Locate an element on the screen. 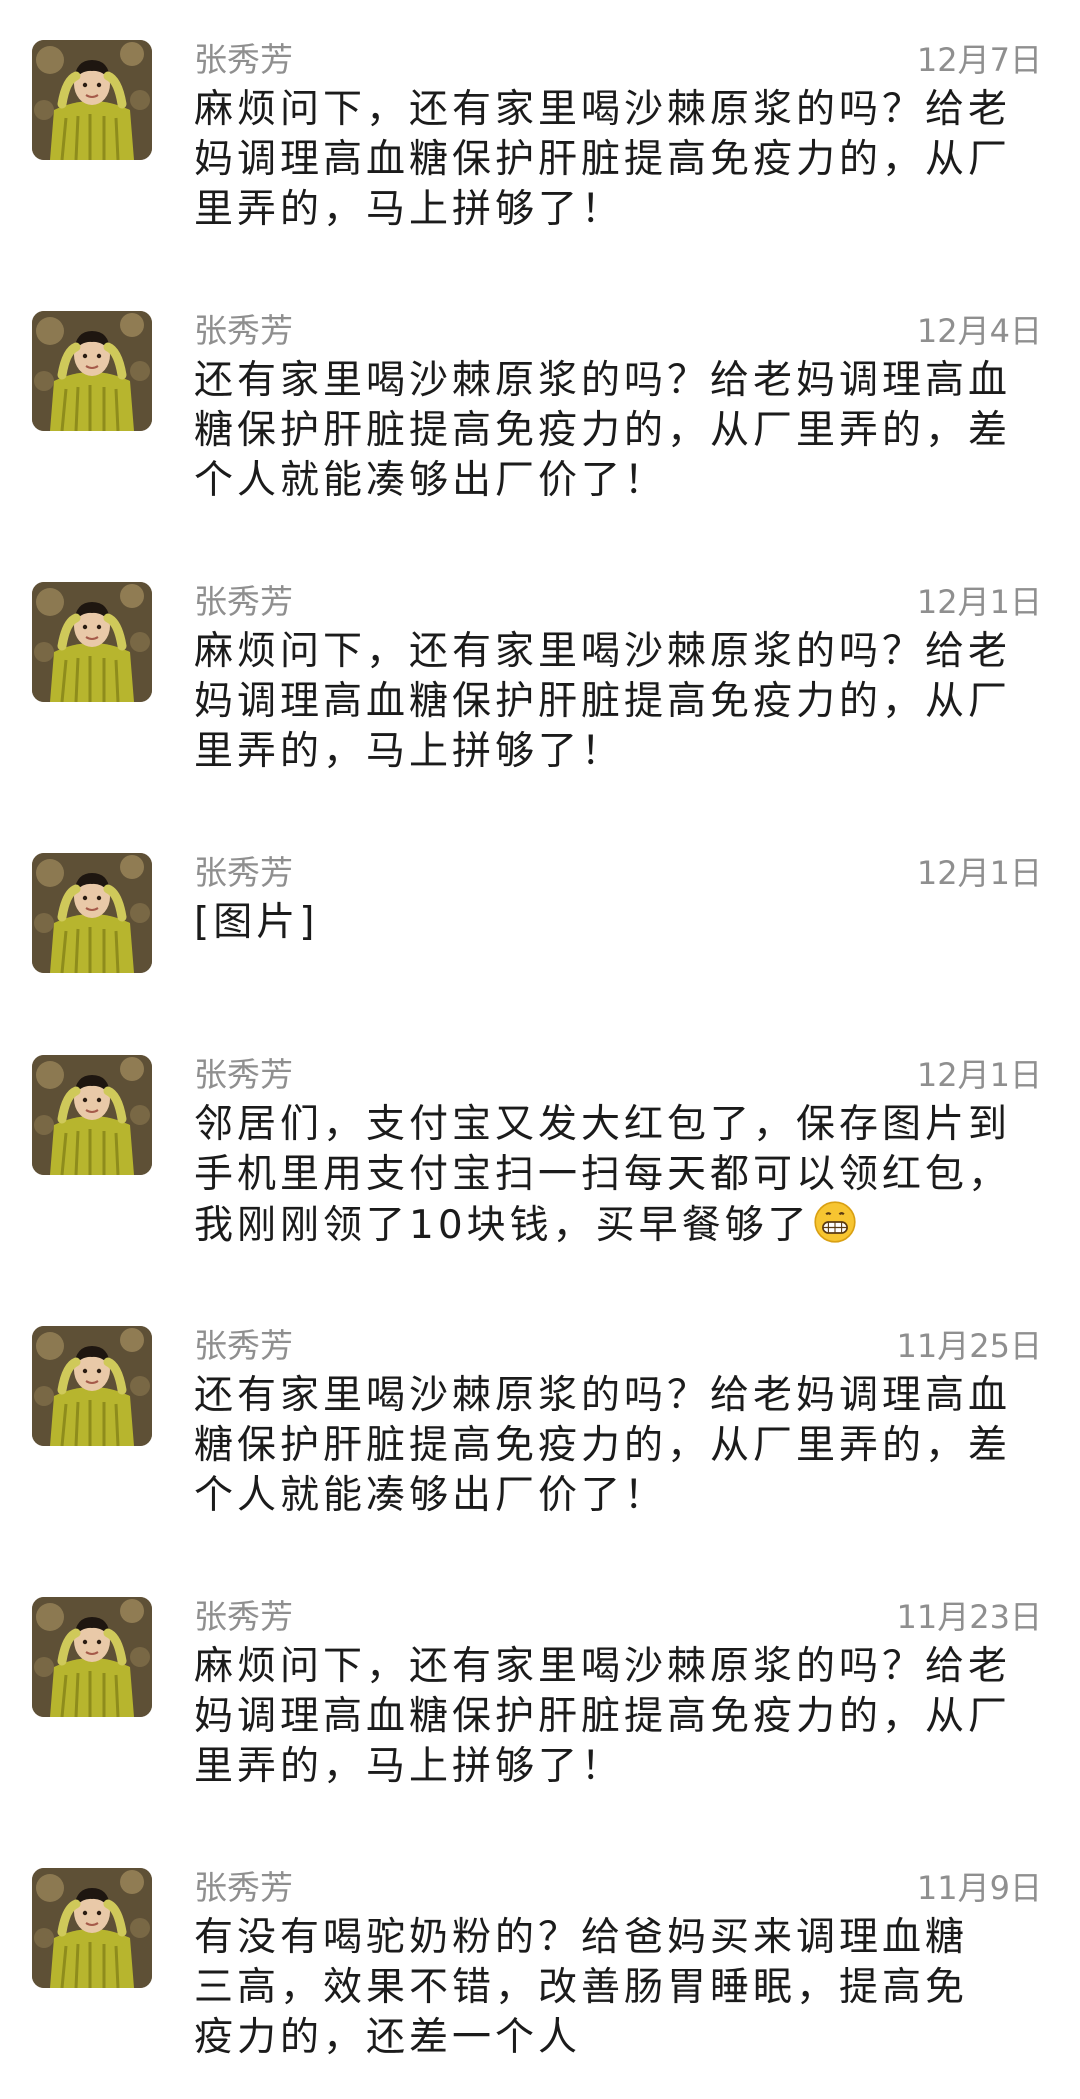  message-date: 12月7日 is located at coordinates (979, 60).